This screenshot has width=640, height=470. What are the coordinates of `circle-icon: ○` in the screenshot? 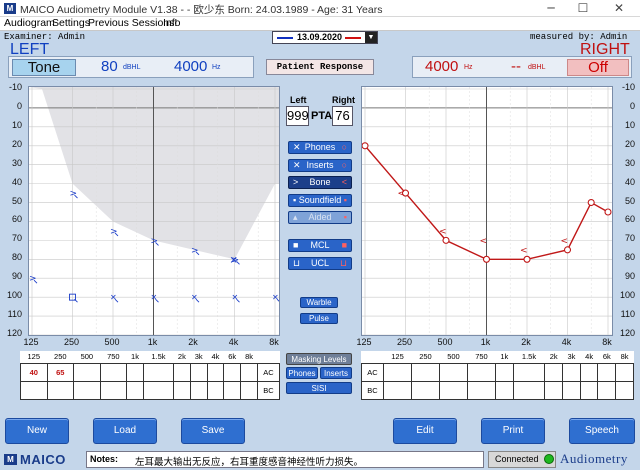 It's located at (344, 165).